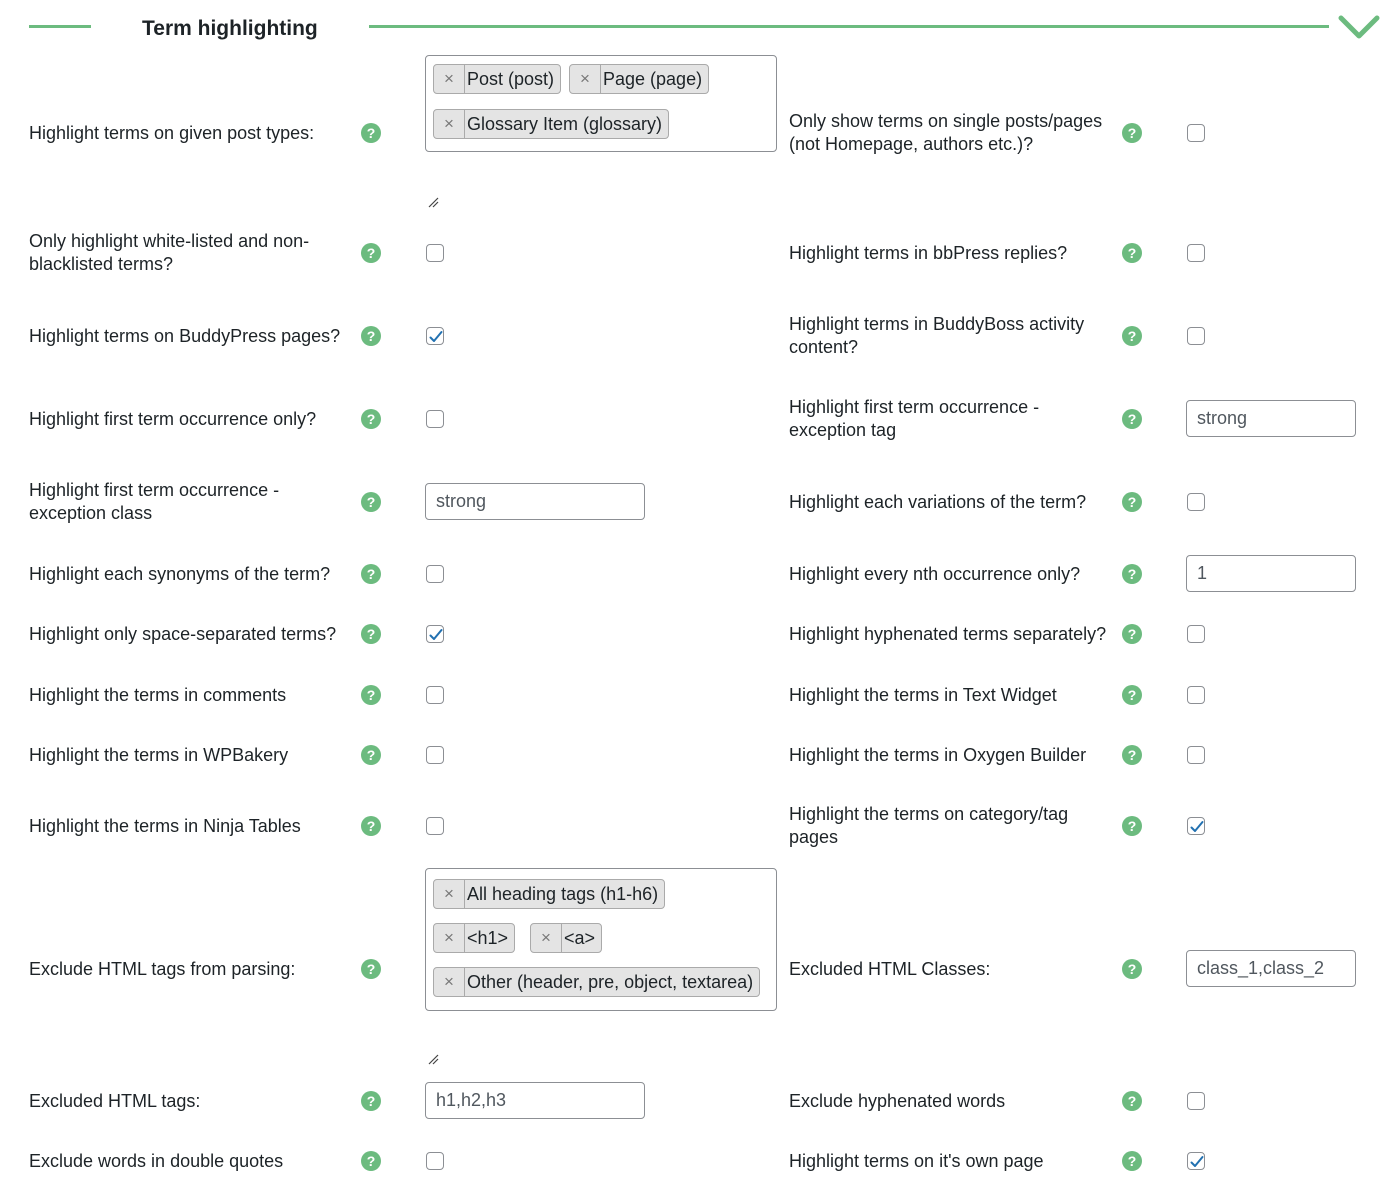 This screenshot has height=1200, width=1400. I want to click on left-label-5: Highlight each synonyms of the term?, so click(189, 574).